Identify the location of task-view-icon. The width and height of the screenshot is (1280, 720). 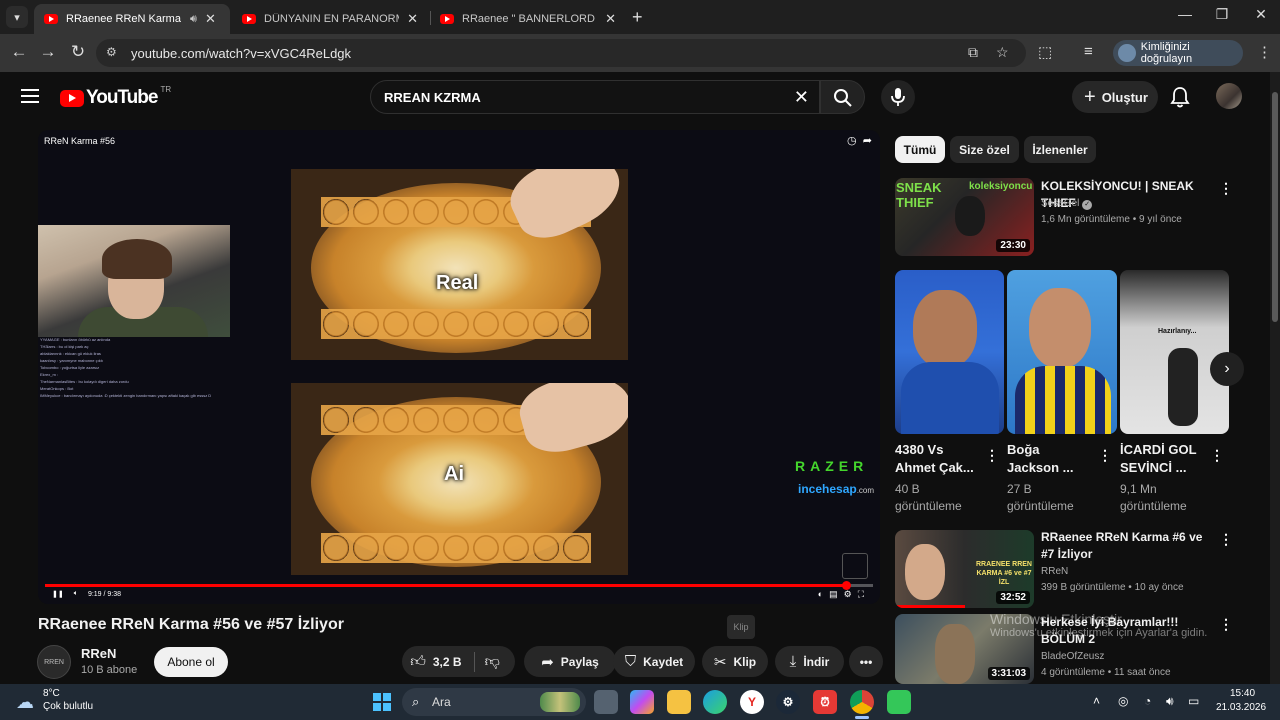
(606, 702).